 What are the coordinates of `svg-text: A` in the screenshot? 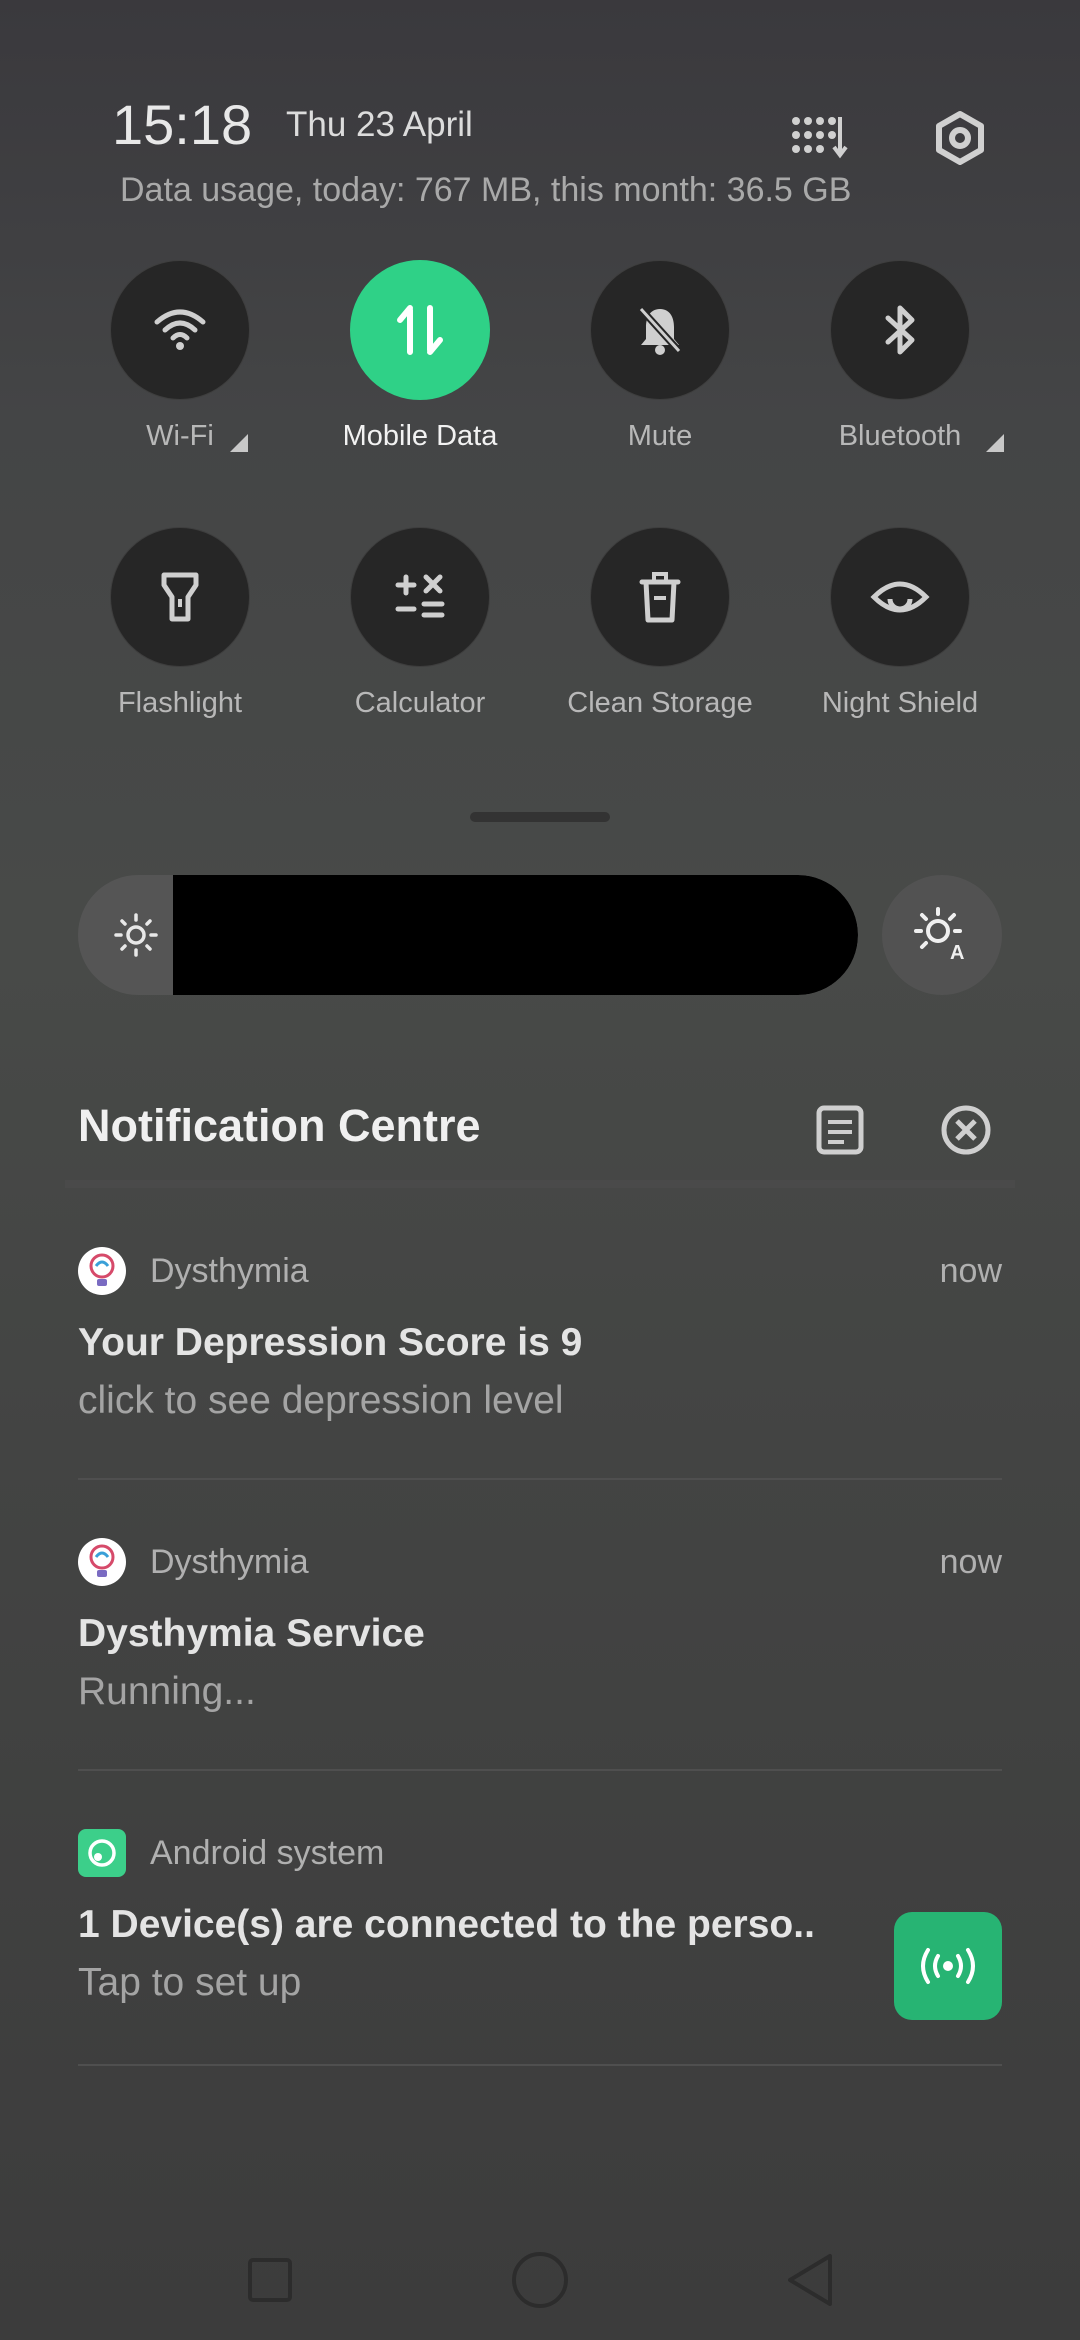 It's located at (957, 952).